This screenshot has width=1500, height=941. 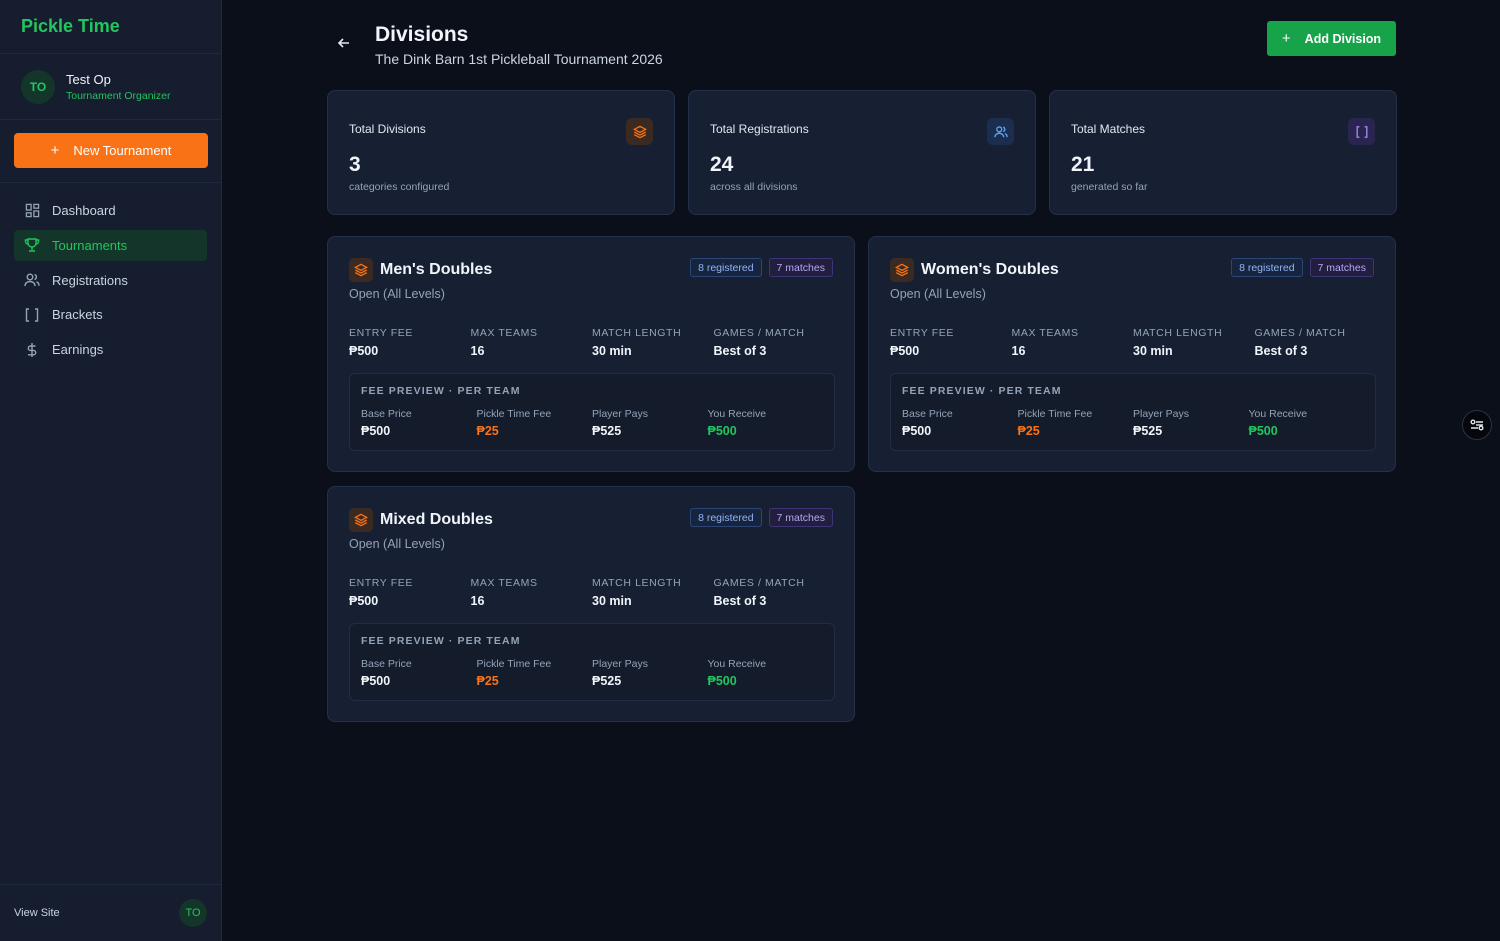 I want to click on division-title: Women's Doubles, so click(x=990, y=269).